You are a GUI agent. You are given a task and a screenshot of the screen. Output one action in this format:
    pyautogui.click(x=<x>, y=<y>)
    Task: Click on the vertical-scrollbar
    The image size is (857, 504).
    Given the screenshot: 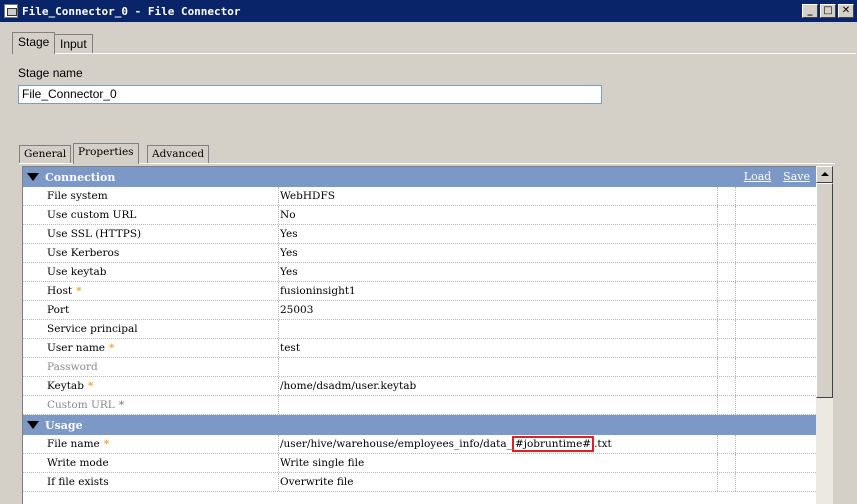 What is the action you would take?
    pyautogui.click(x=824, y=335)
    